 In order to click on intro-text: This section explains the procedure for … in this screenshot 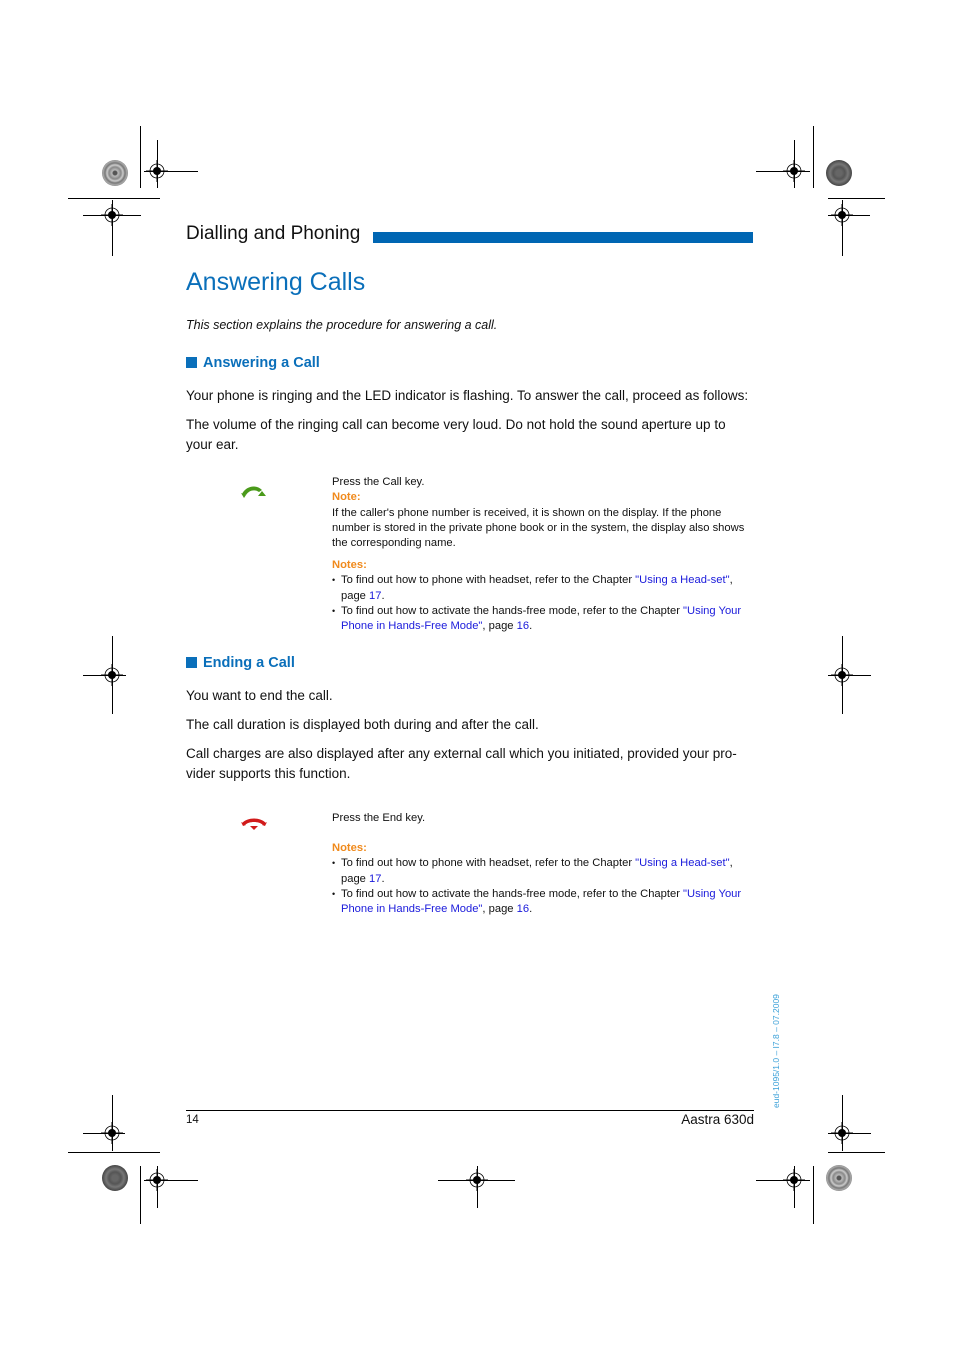, I will do `click(342, 325)`.